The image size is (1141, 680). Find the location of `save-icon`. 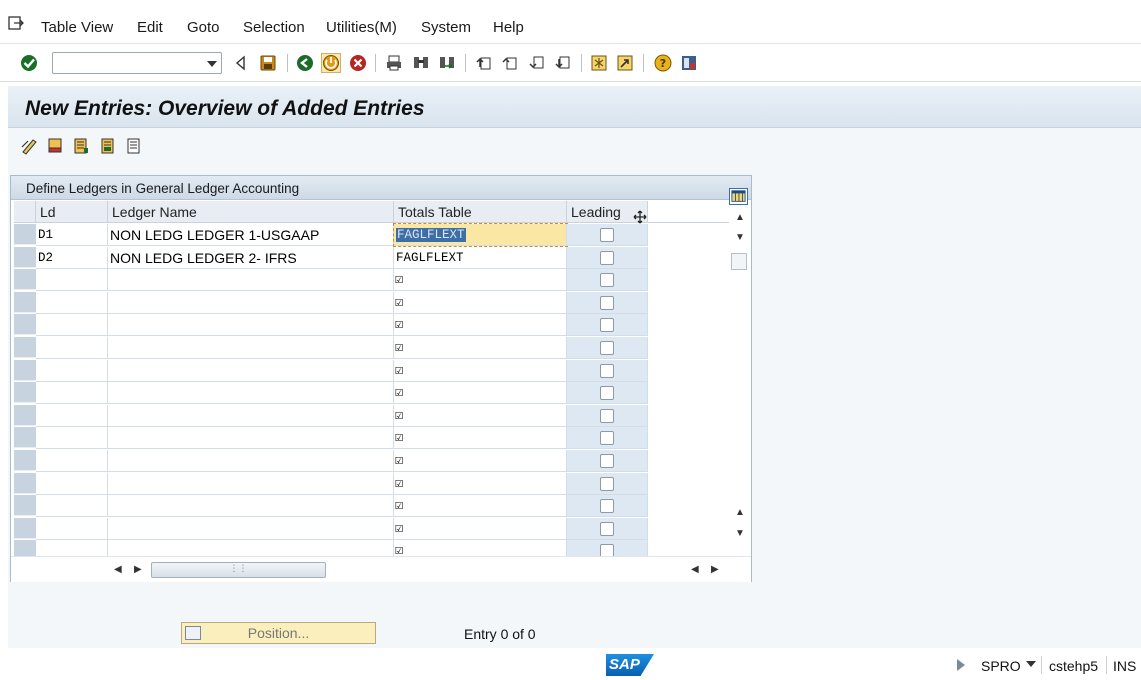

save-icon is located at coordinates (268, 63).